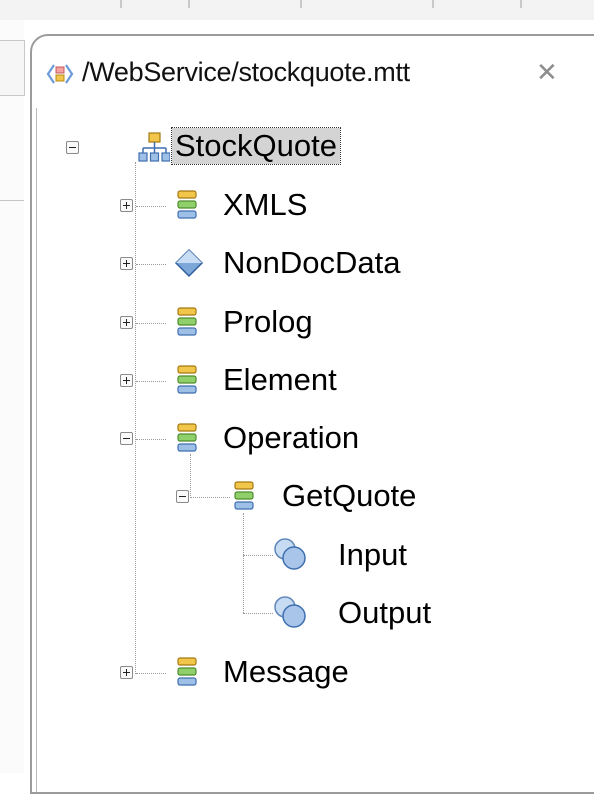 Image resolution: width=594 pixels, height=794 pixels. What do you see at coordinates (72, 147) in the screenshot?
I see `collapse-toggle-root` at bounding box center [72, 147].